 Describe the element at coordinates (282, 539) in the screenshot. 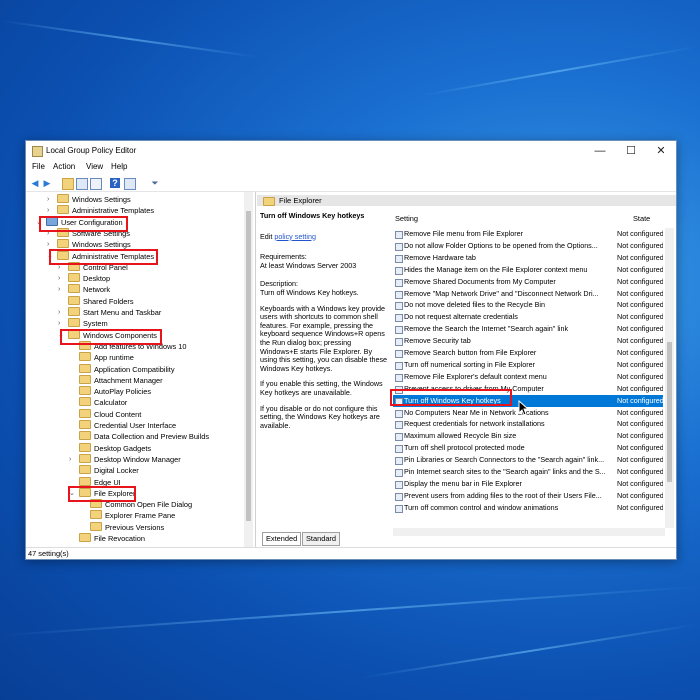

I see `tab-extended: Extended` at that location.